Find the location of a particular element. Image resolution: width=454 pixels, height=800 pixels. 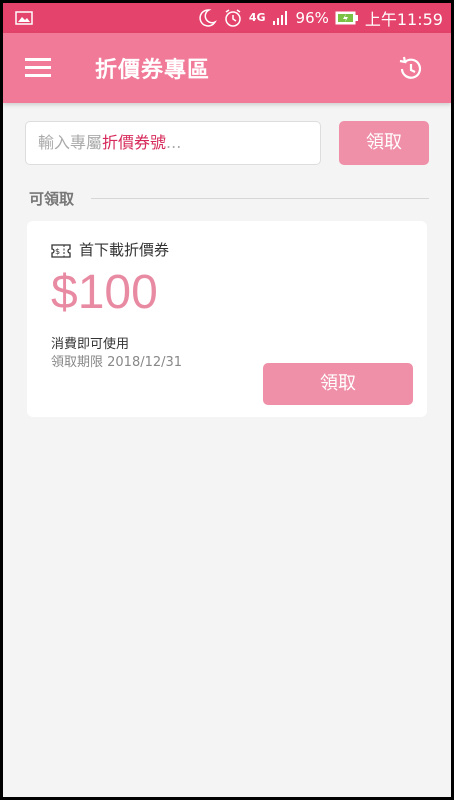

app-bar: 折價券專區 is located at coordinates (227, 68).